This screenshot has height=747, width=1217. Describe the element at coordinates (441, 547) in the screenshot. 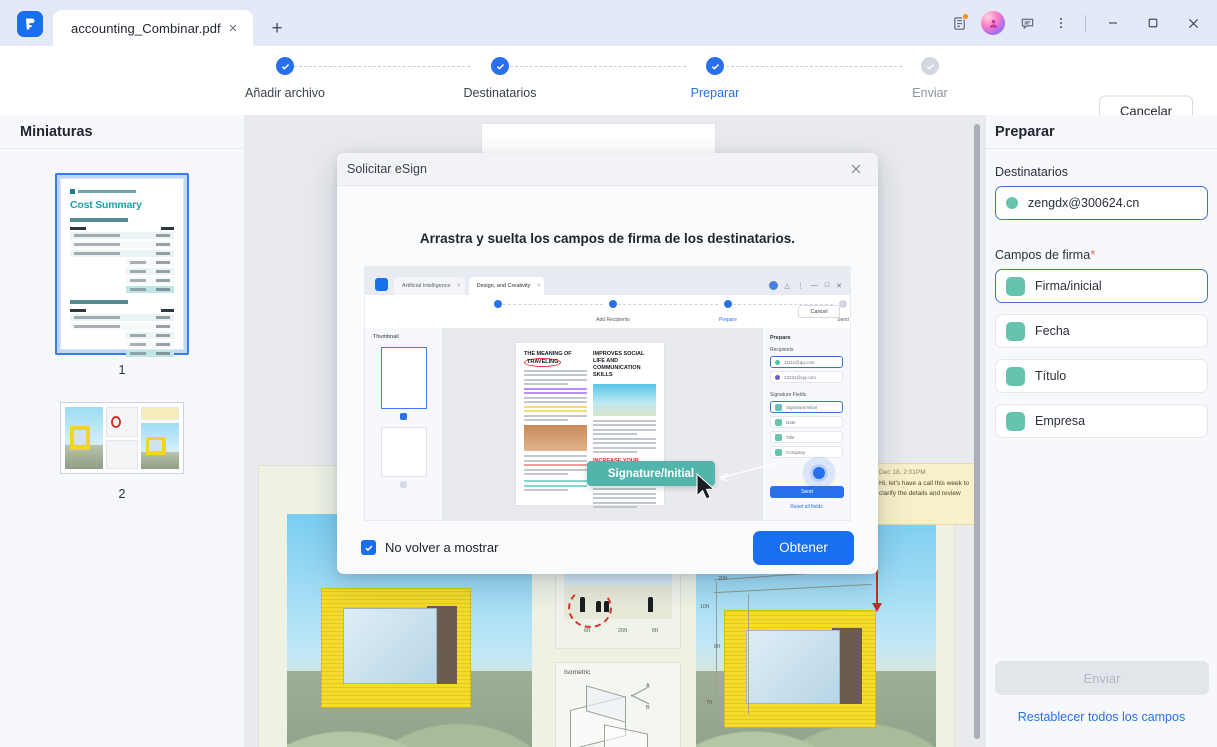

I see `dont-show-again-label: No volver a mostrar` at that location.